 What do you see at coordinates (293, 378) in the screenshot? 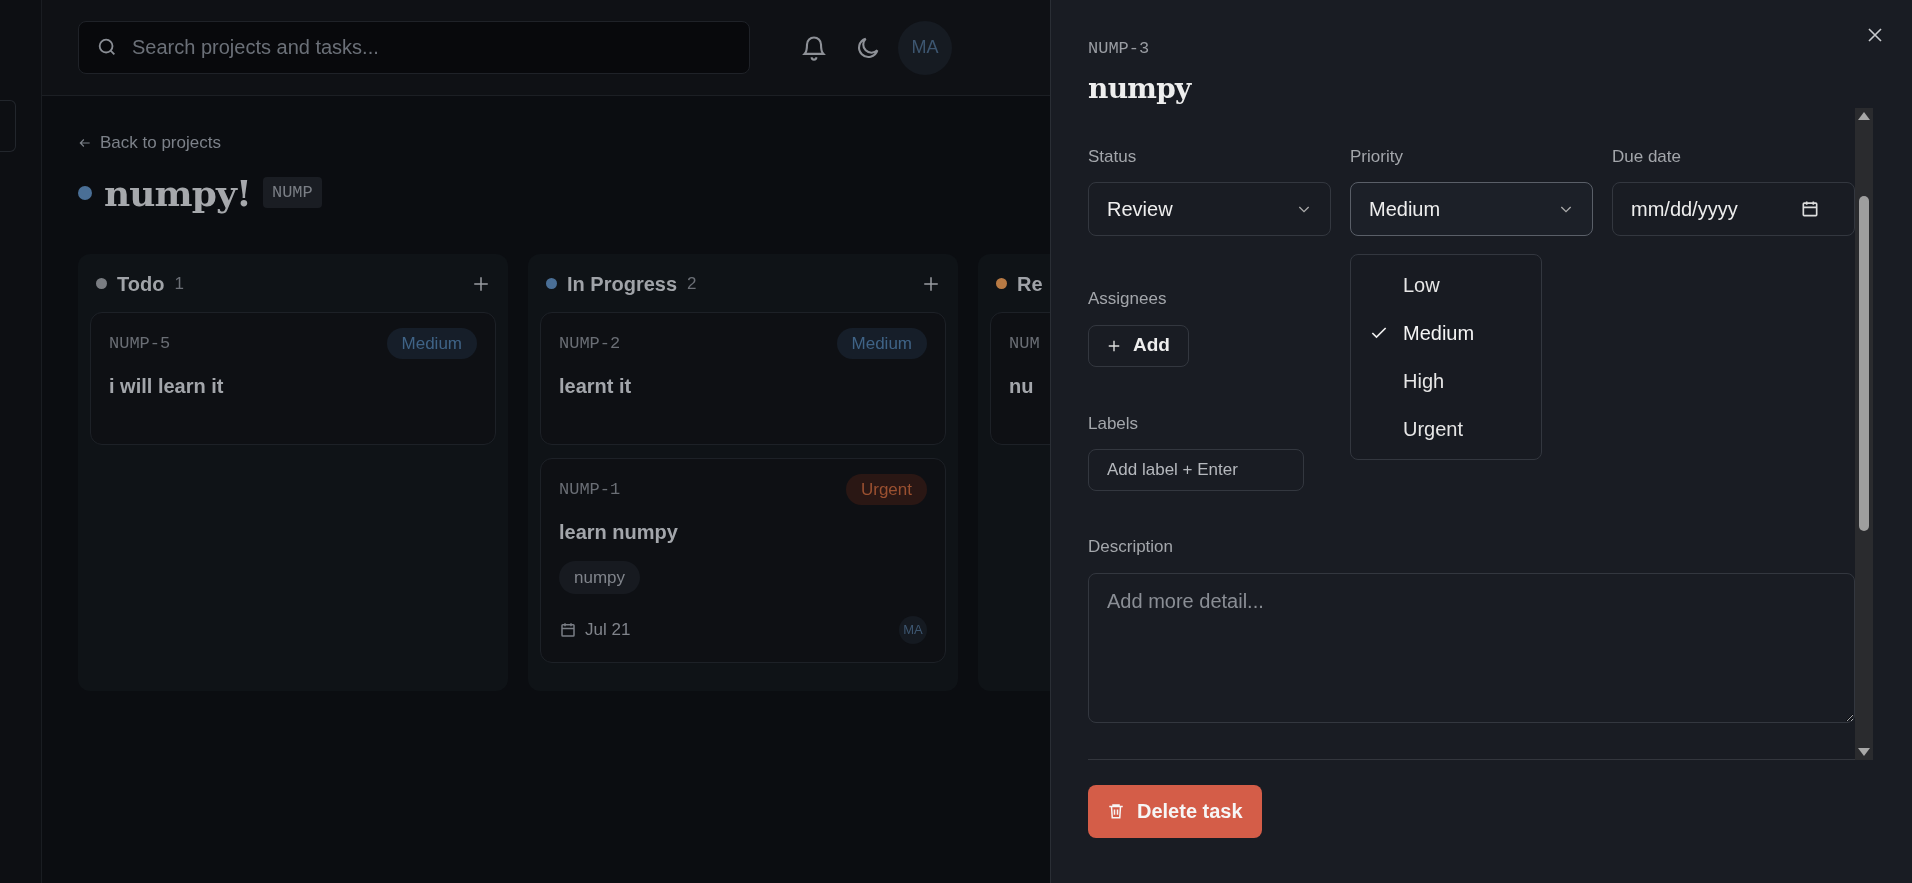
I see `task-card: NUMP-5 Medium i will learn it` at bounding box center [293, 378].